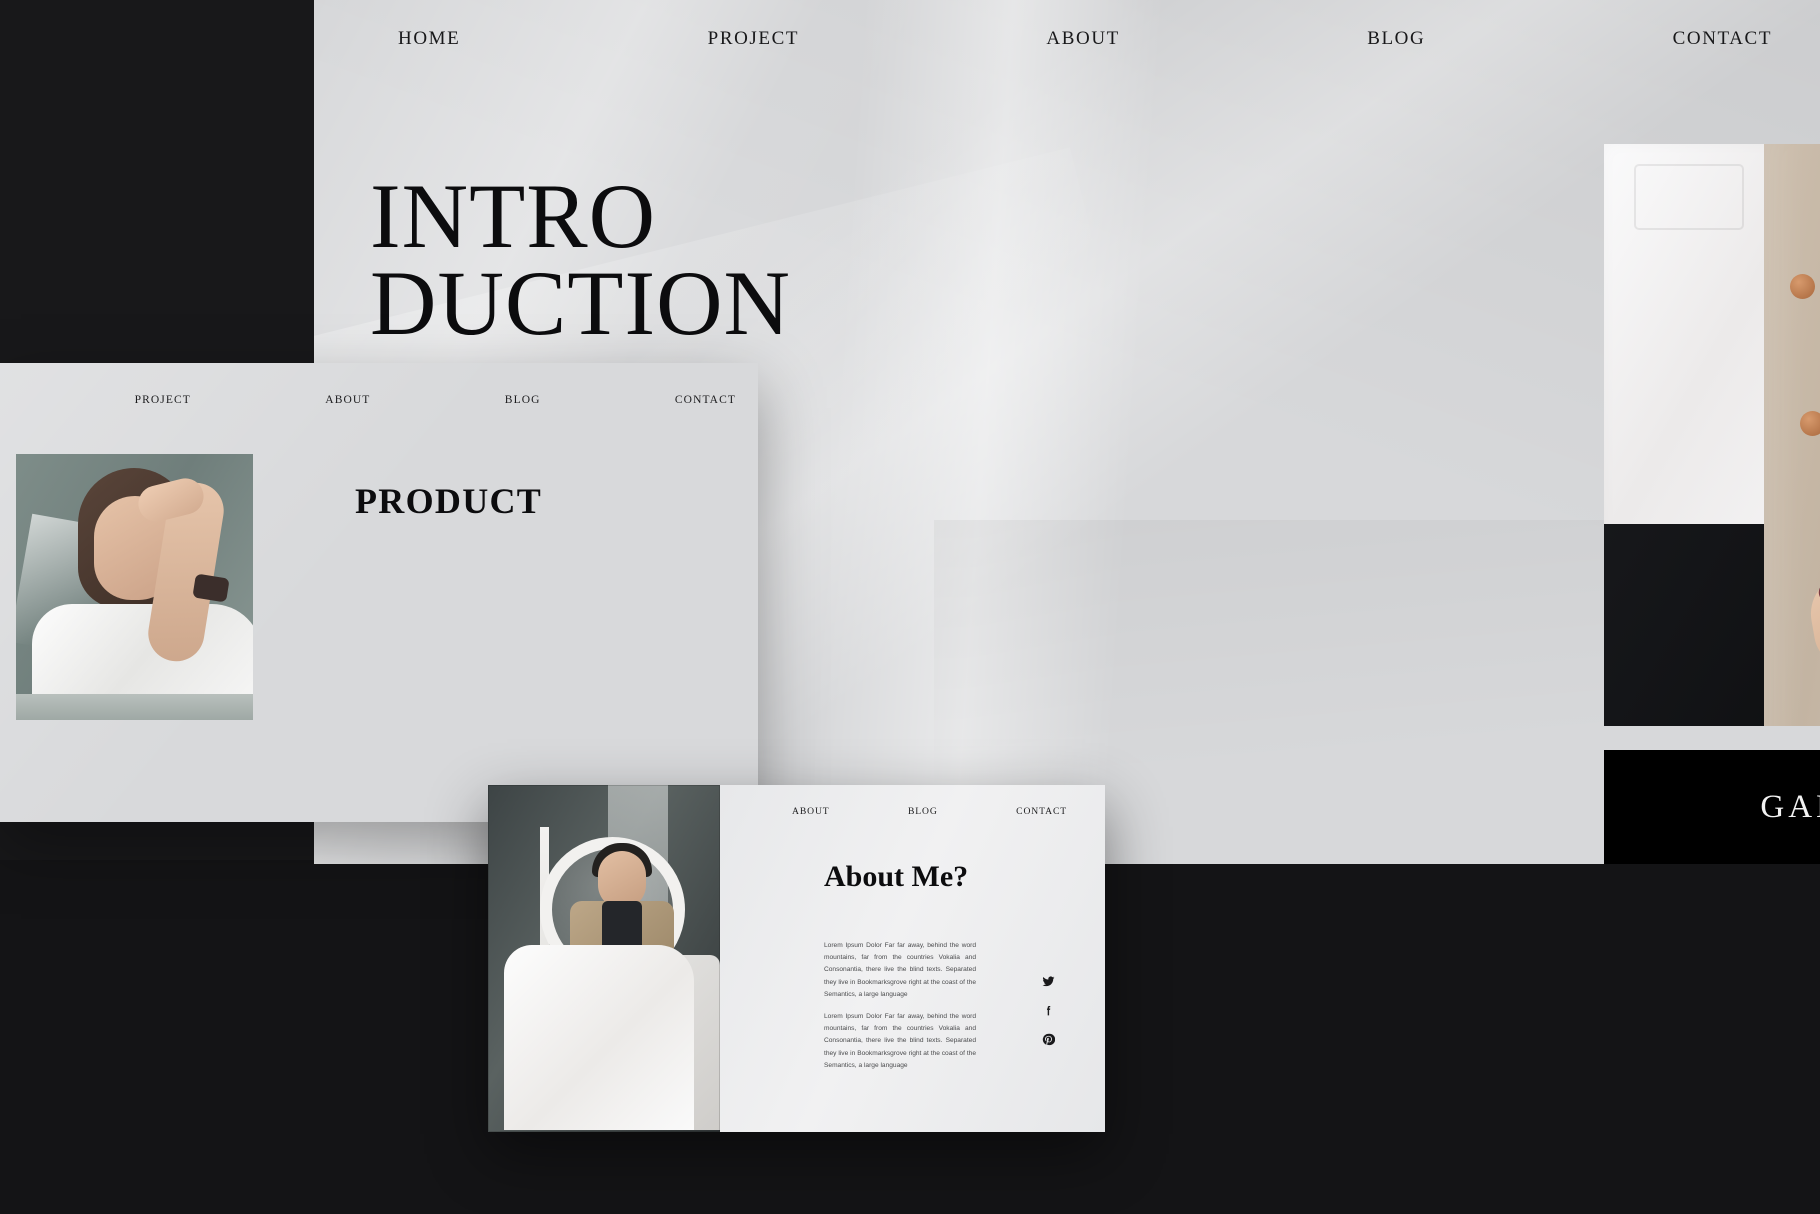  What do you see at coordinates (429, 39) in the screenshot?
I see `nav-item-home: HOME` at bounding box center [429, 39].